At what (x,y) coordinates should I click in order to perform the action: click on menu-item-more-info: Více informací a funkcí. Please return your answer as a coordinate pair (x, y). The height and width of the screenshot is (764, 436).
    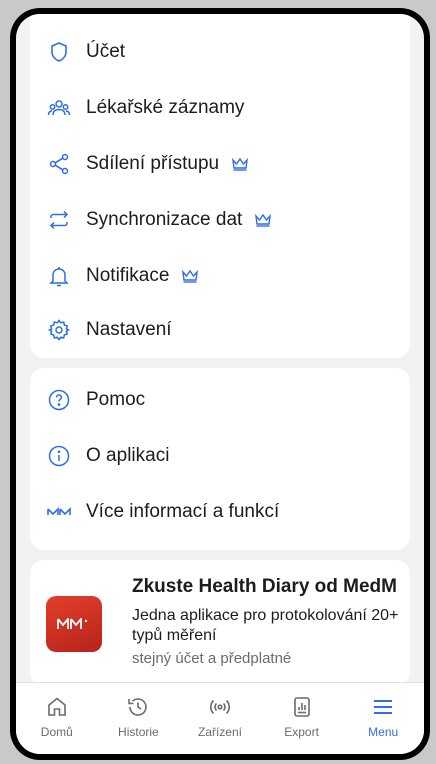
    Looking at the image, I should click on (220, 512).